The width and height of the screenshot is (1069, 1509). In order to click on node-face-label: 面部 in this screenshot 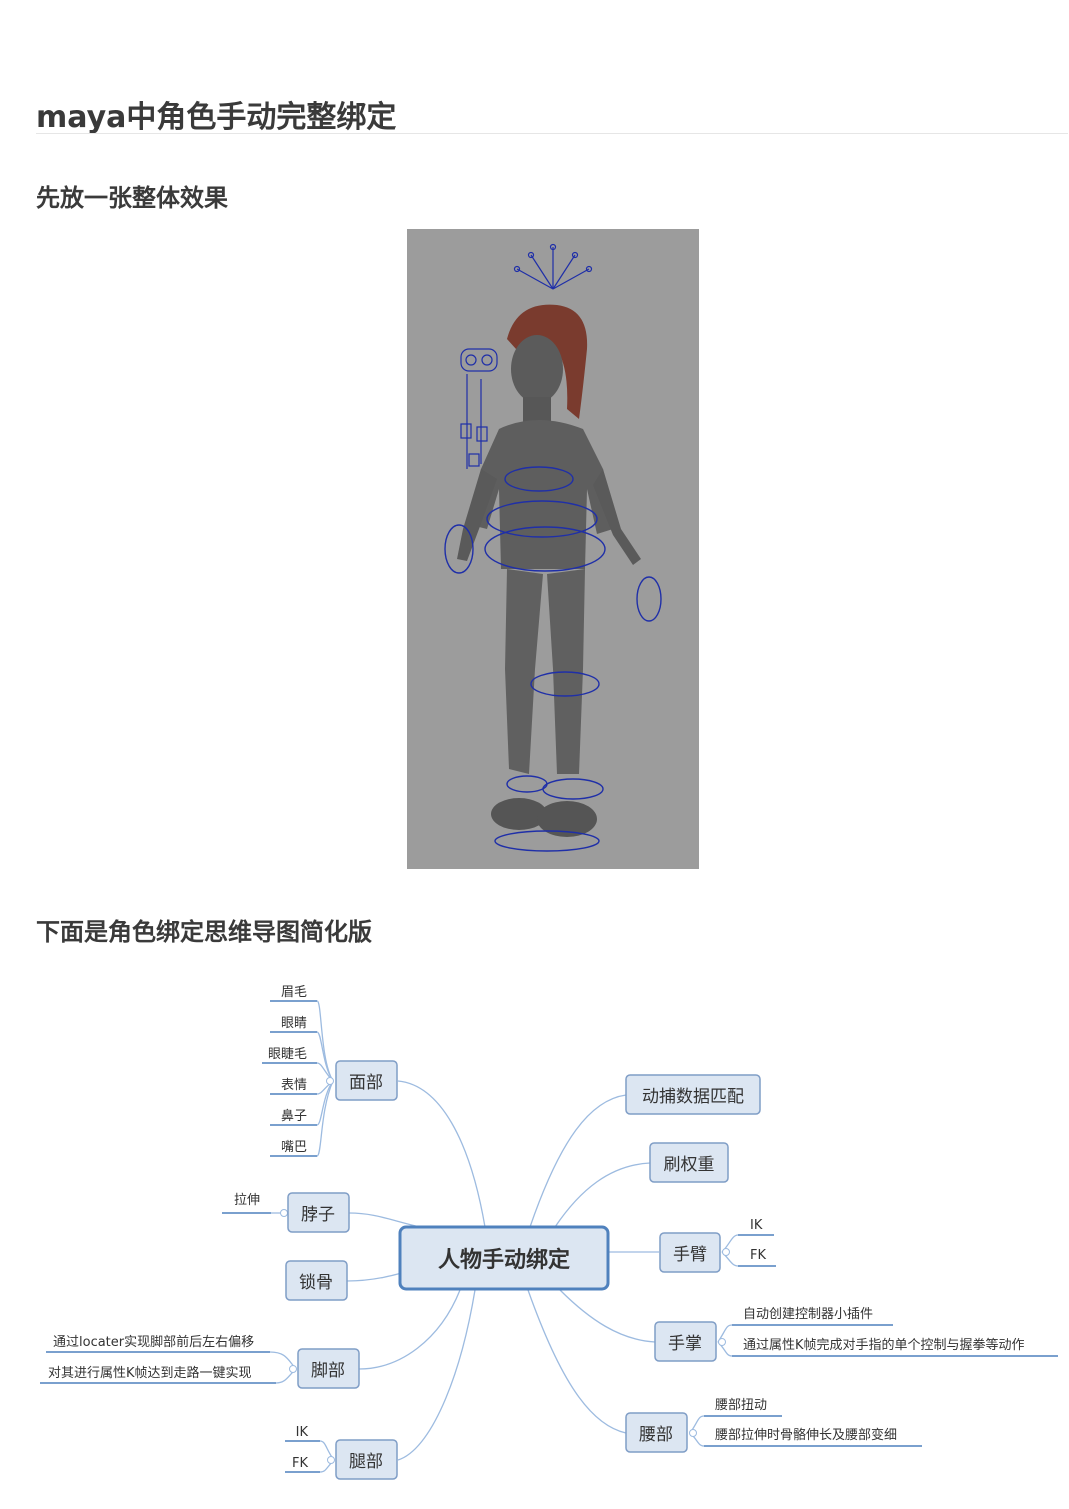, I will do `click(366, 1083)`.